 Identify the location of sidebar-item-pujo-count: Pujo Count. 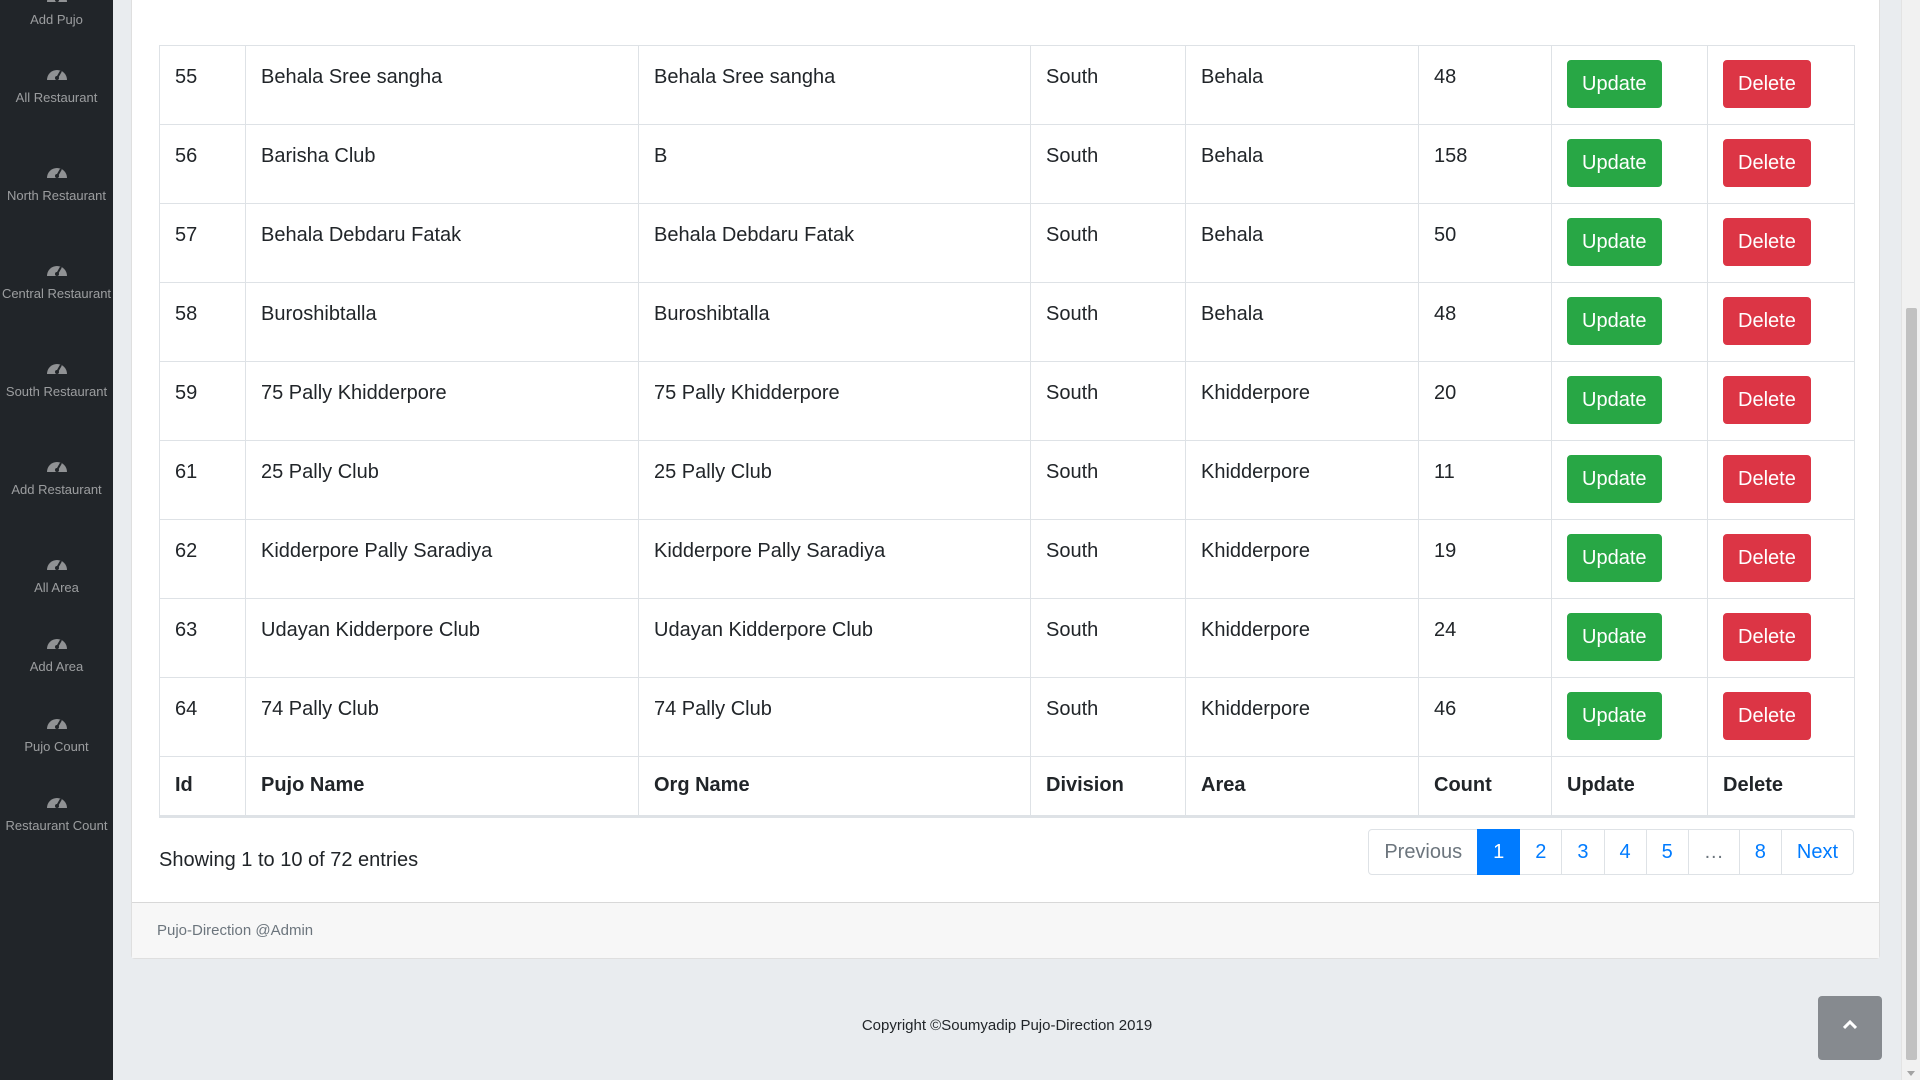
(56, 734).